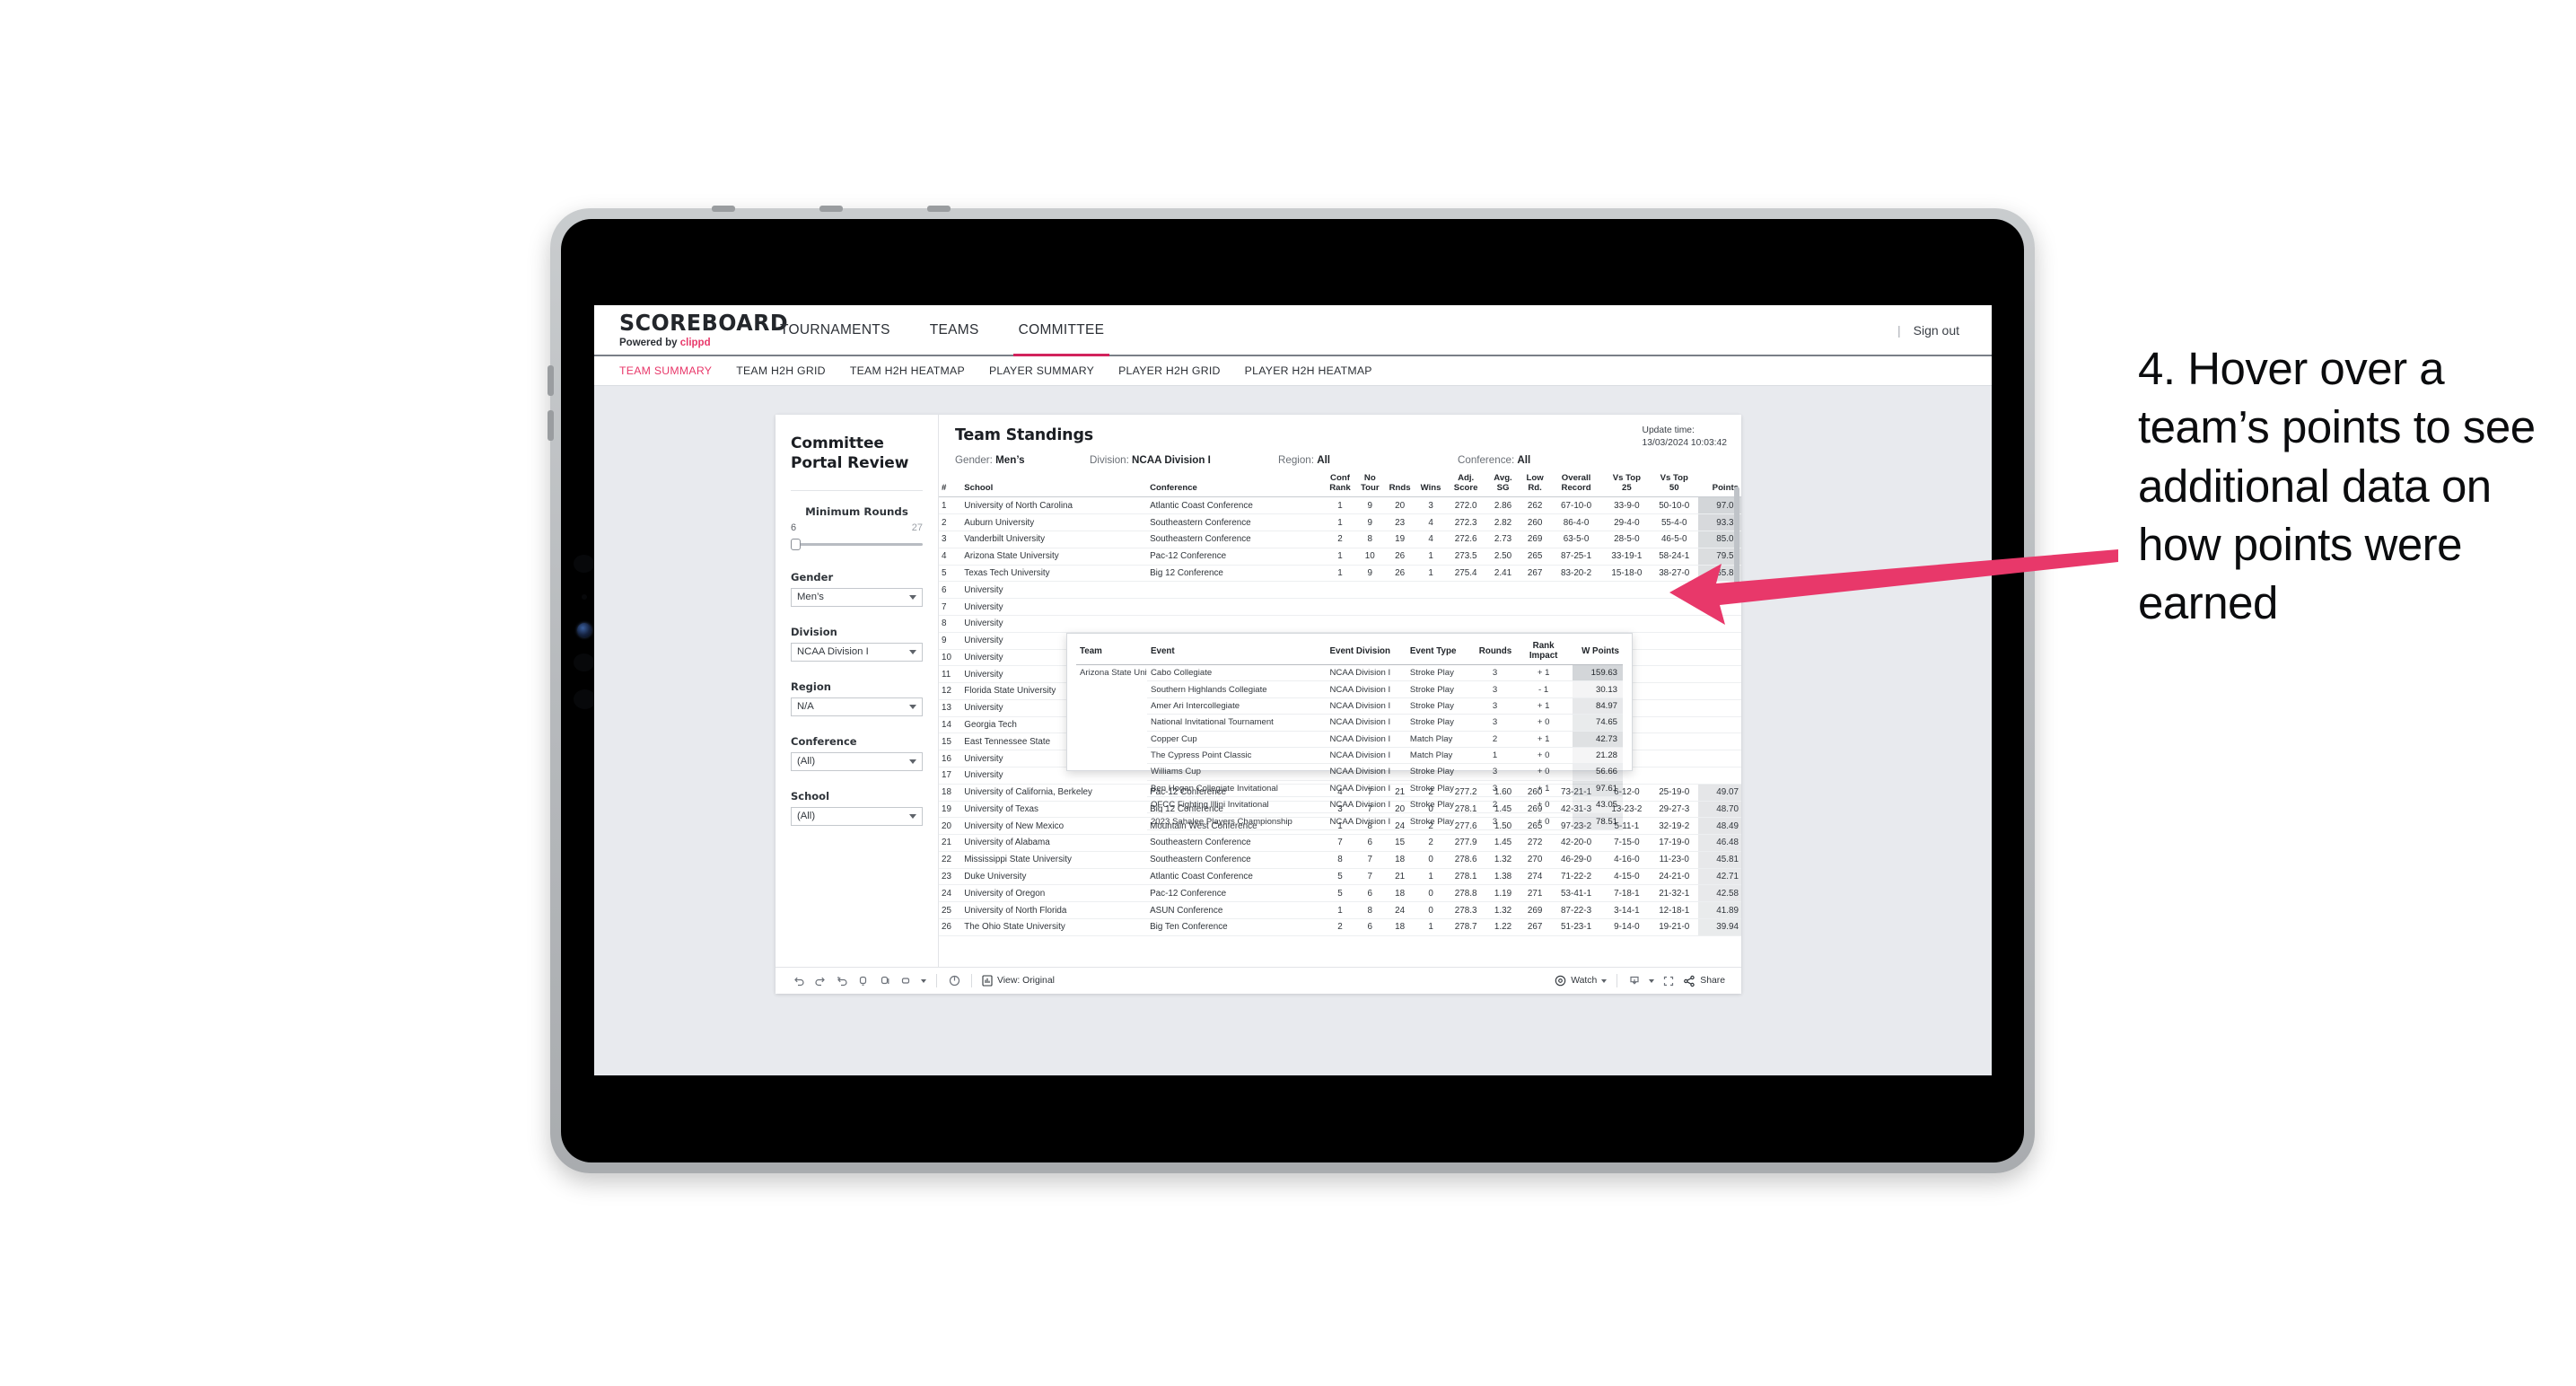 This screenshot has width=2576, height=1386. What do you see at coordinates (1340, 590) in the screenshot?
I see `table-row: 6 University` at bounding box center [1340, 590].